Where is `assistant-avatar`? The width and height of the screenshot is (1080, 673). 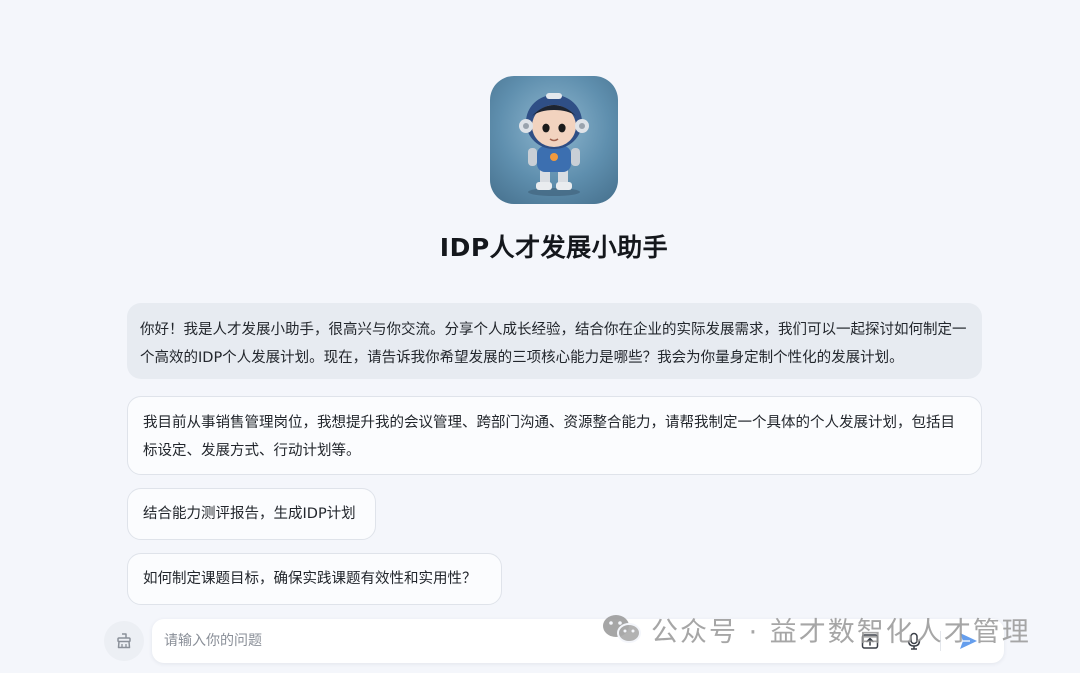
assistant-avatar is located at coordinates (554, 140).